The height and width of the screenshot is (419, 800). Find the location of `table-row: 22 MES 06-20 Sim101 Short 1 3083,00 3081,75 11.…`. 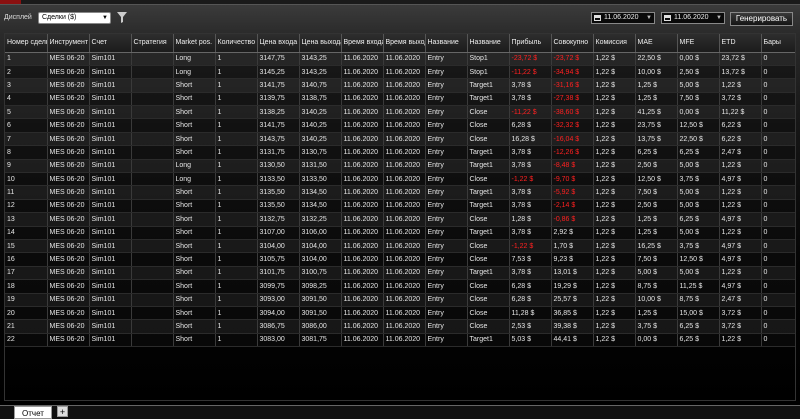

table-row: 22 MES 06-20 Sim101 Short 1 3083,00 3081,75 11.… is located at coordinates (400, 340).